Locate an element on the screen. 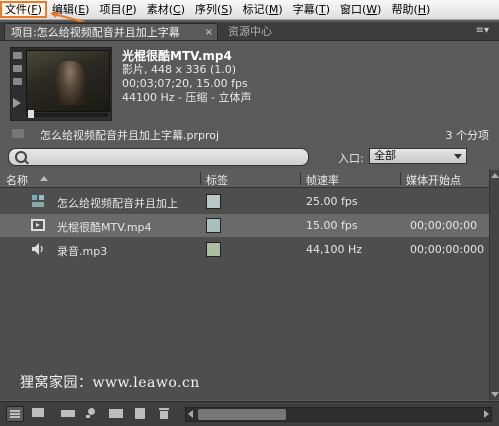  item-media-start: 00;00;00;00 is located at coordinates (444, 225).